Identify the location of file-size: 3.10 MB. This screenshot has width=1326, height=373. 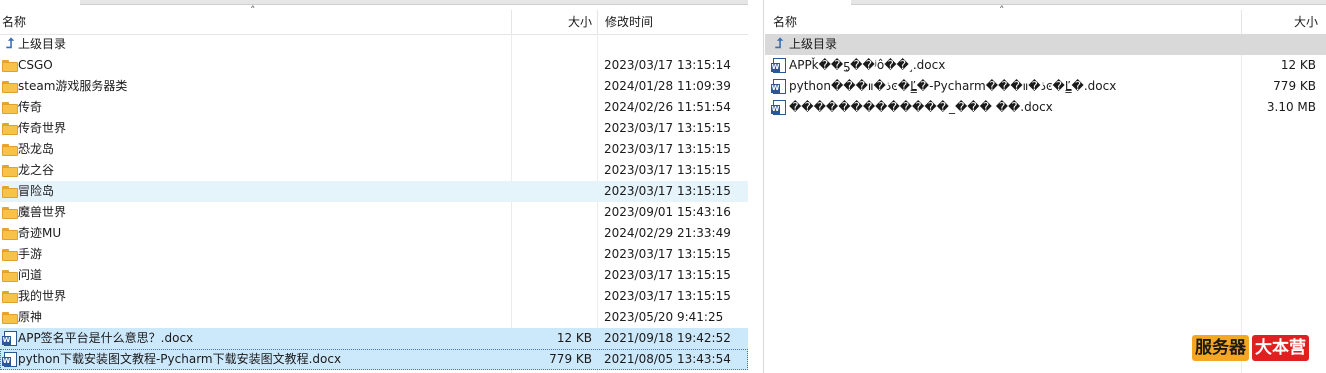
(1291, 107).